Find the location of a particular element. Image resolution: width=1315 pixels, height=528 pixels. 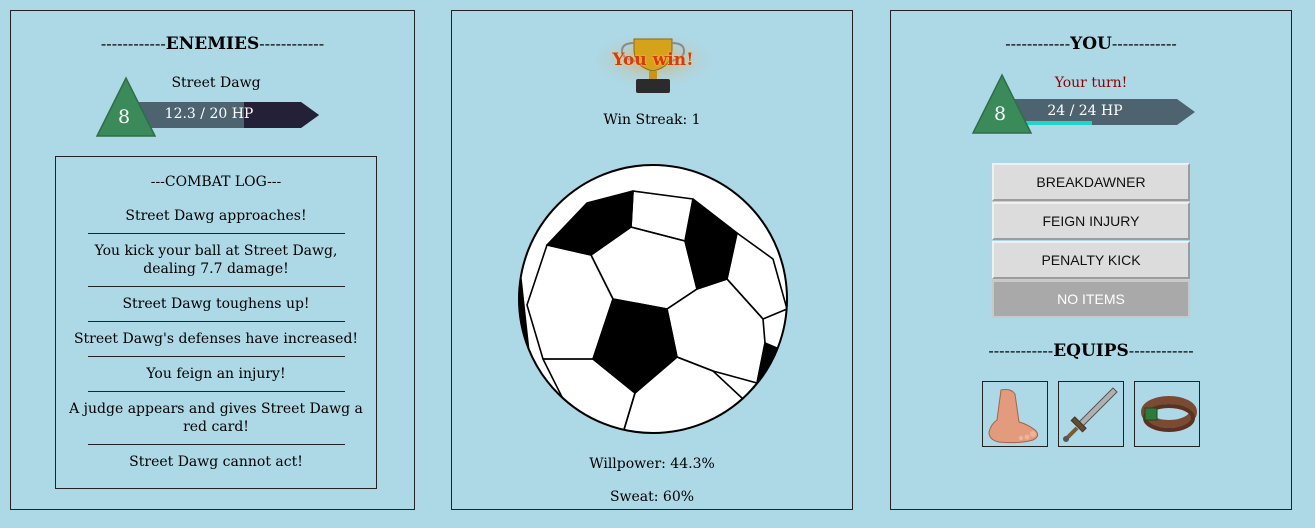

equip-slot-ring is located at coordinates (1167, 414).